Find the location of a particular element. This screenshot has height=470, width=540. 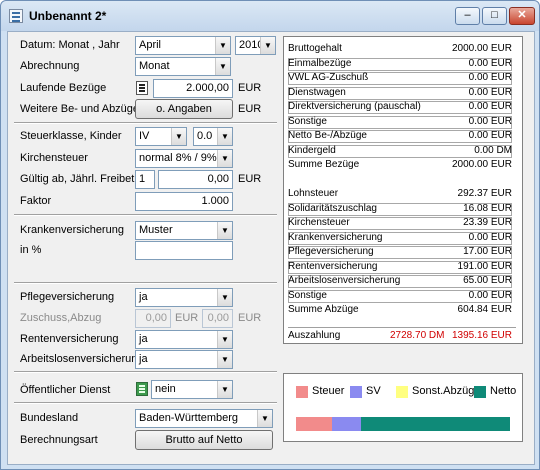

av-select: ja ▼ is located at coordinates (184, 359).